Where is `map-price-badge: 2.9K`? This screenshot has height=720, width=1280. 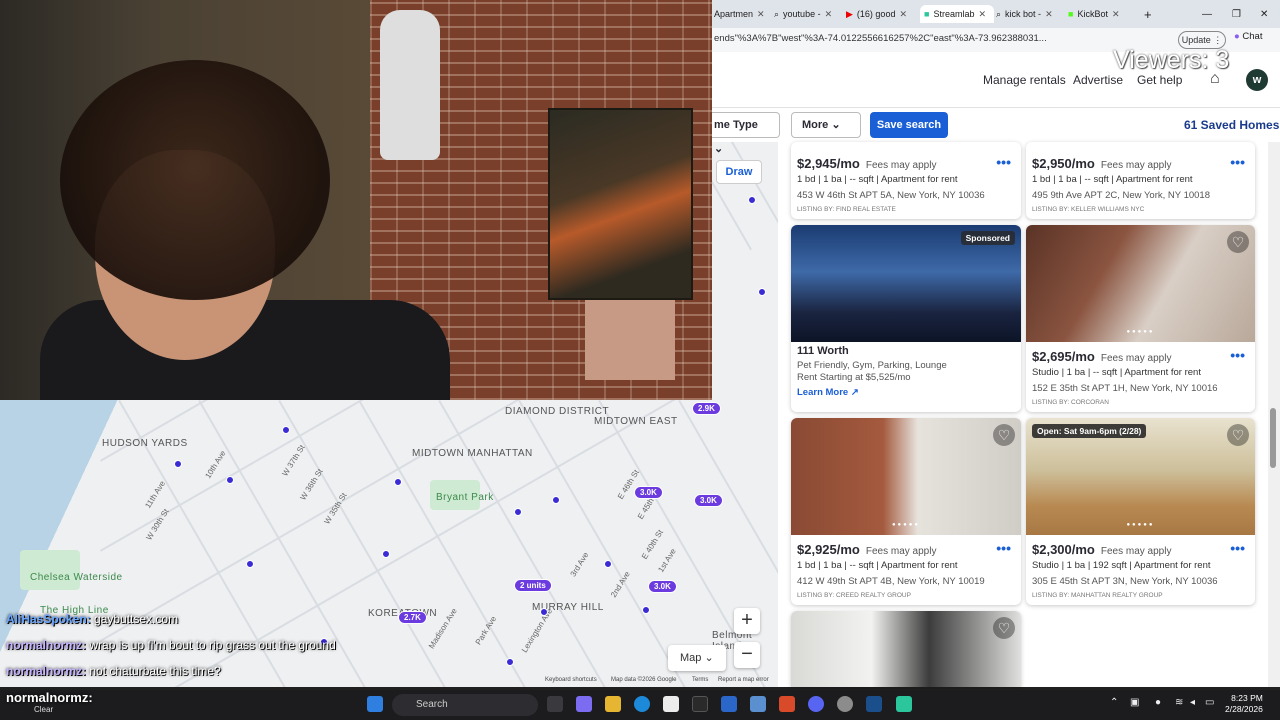
map-price-badge: 2.9K is located at coordinates (706, 408).